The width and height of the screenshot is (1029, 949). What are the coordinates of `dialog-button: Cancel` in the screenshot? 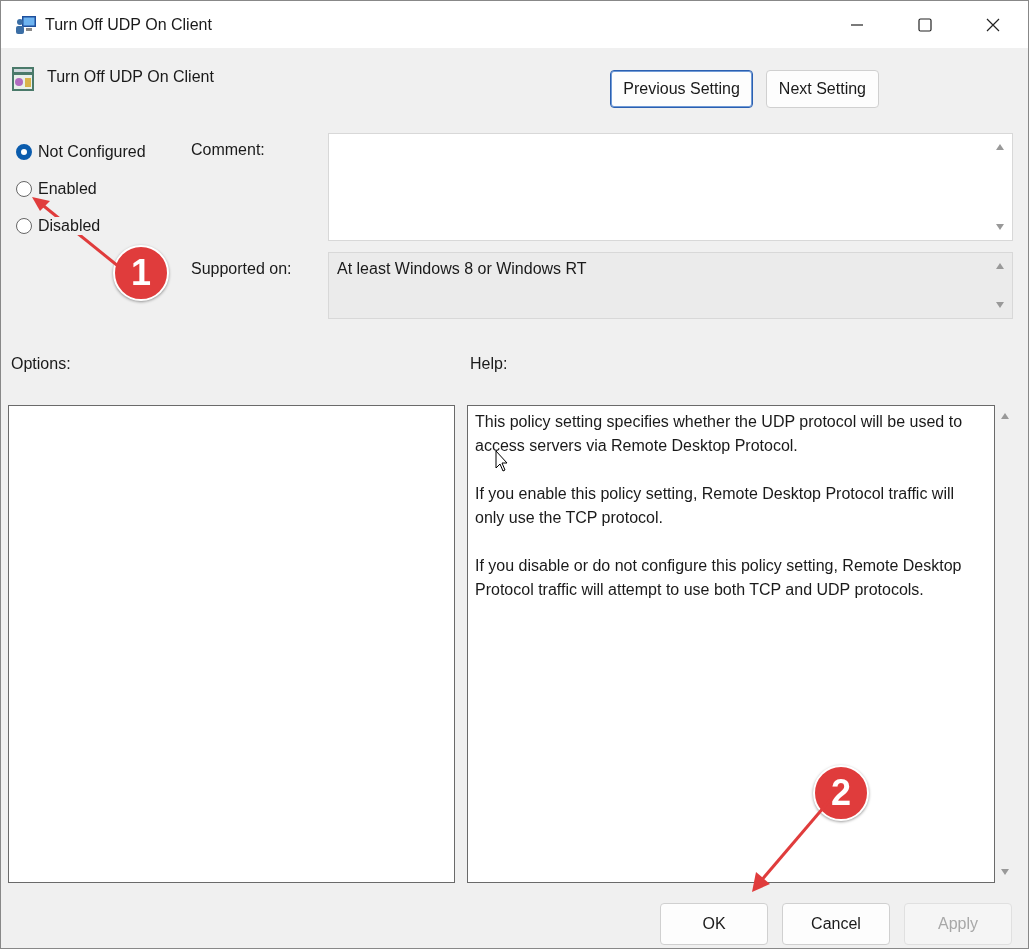 It's located at (836, 924).